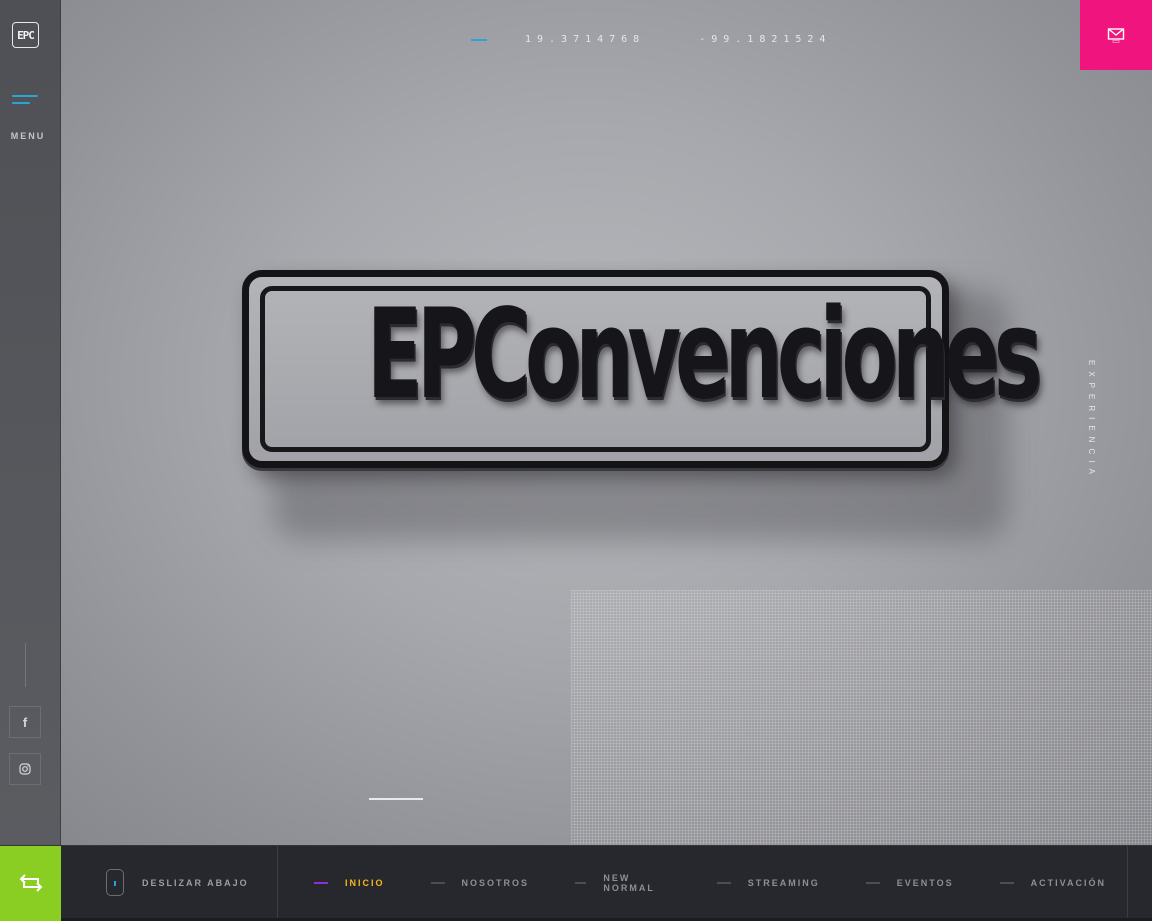  Describe the element at coordinates (861, 717) in the screenshot. I see `grid-texture` at that location.